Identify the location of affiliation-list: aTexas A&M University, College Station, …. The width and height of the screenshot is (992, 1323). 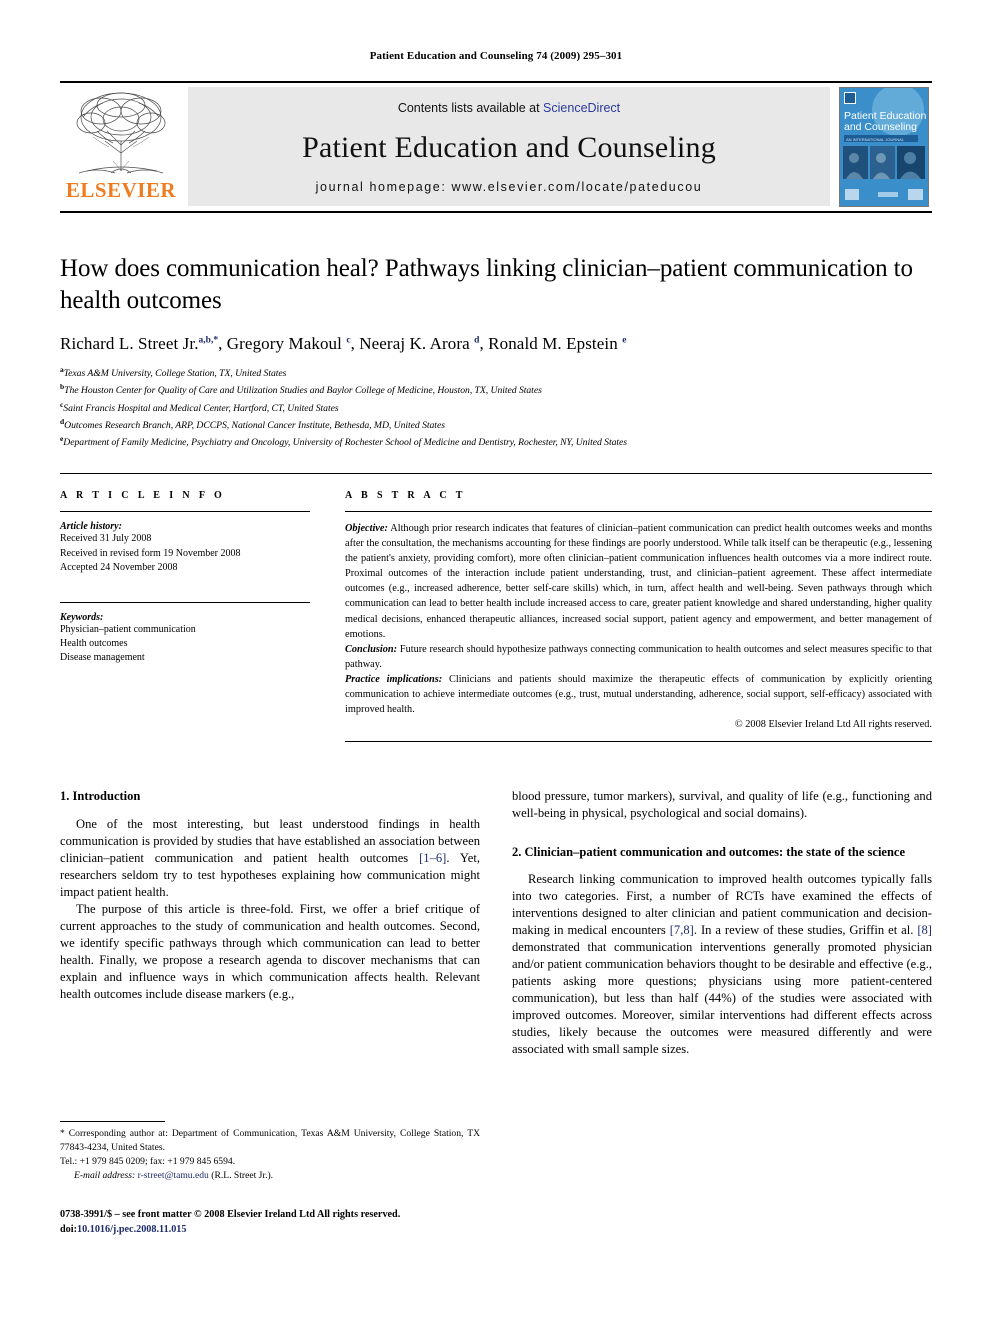
(496, 407).